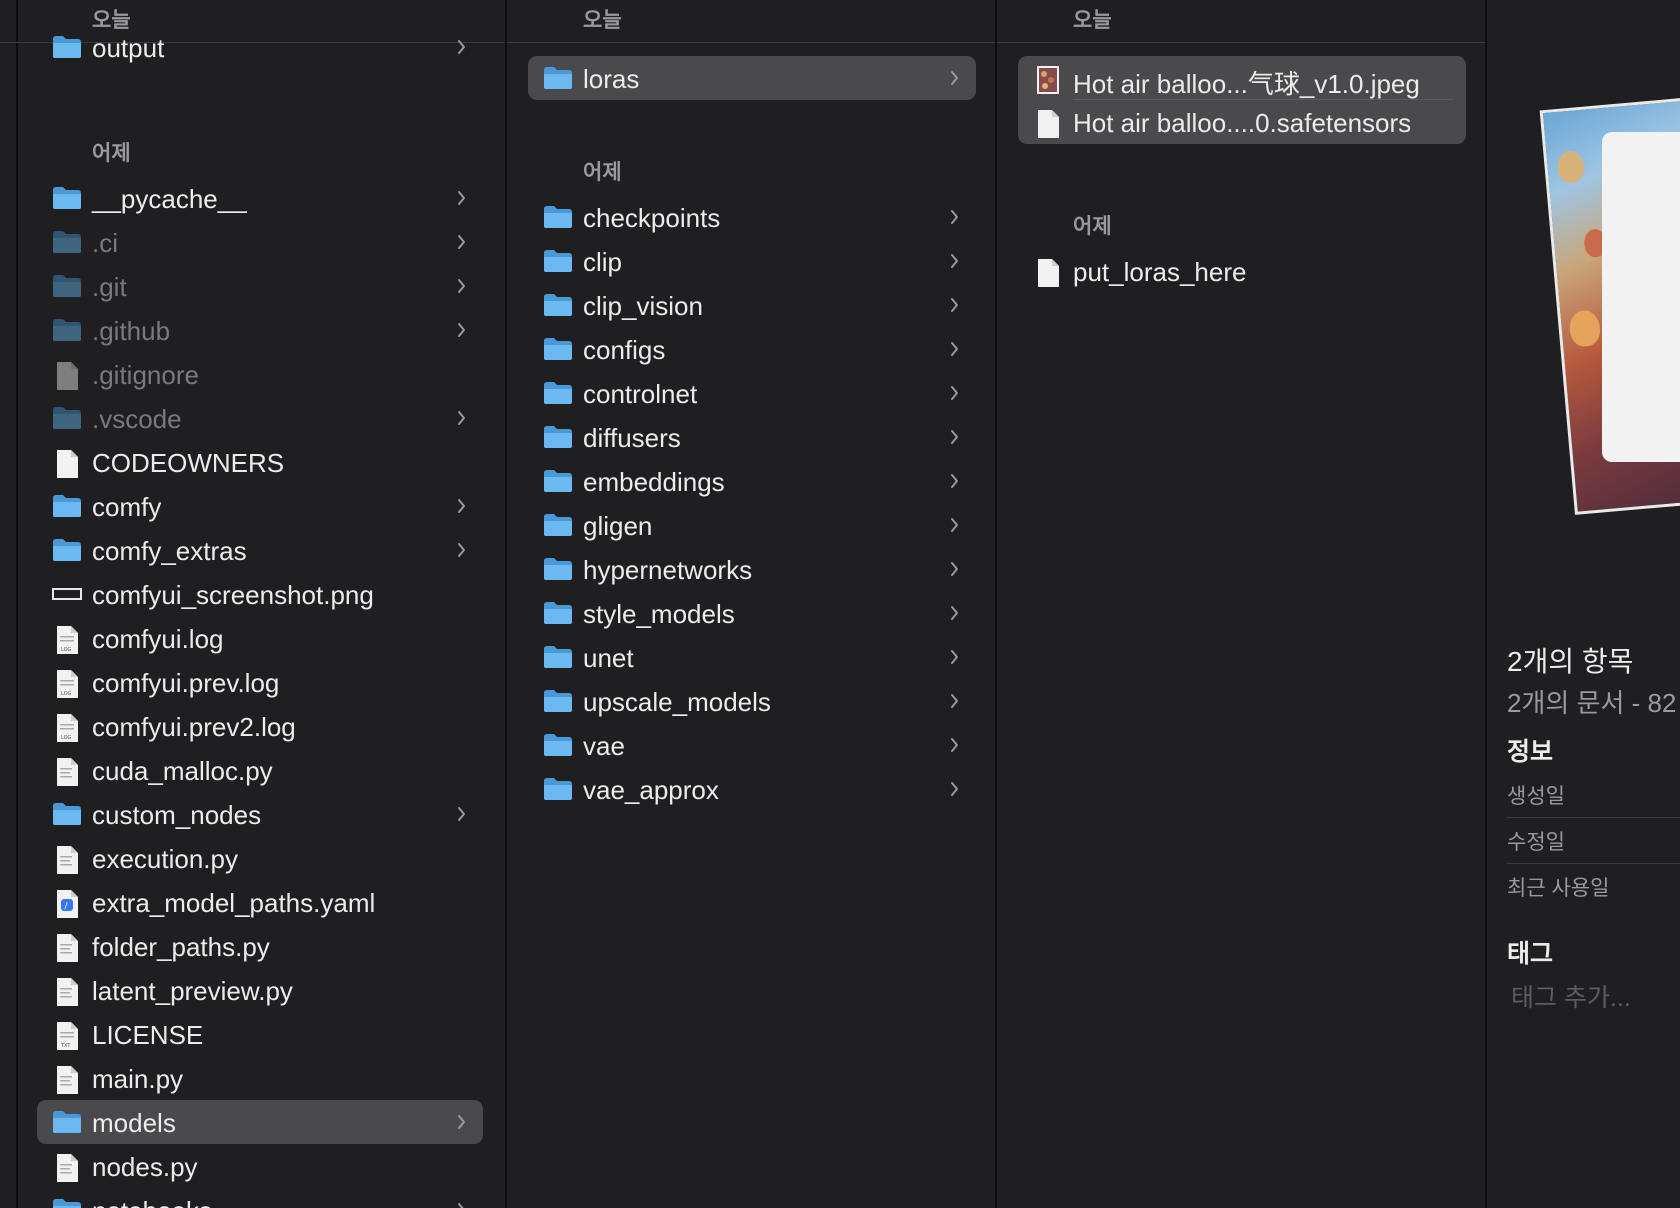  What do you see at coordinates (145, 1167) in the screenshot?
I see `item-label: nodes.py` at bounding box center [145, 1167].